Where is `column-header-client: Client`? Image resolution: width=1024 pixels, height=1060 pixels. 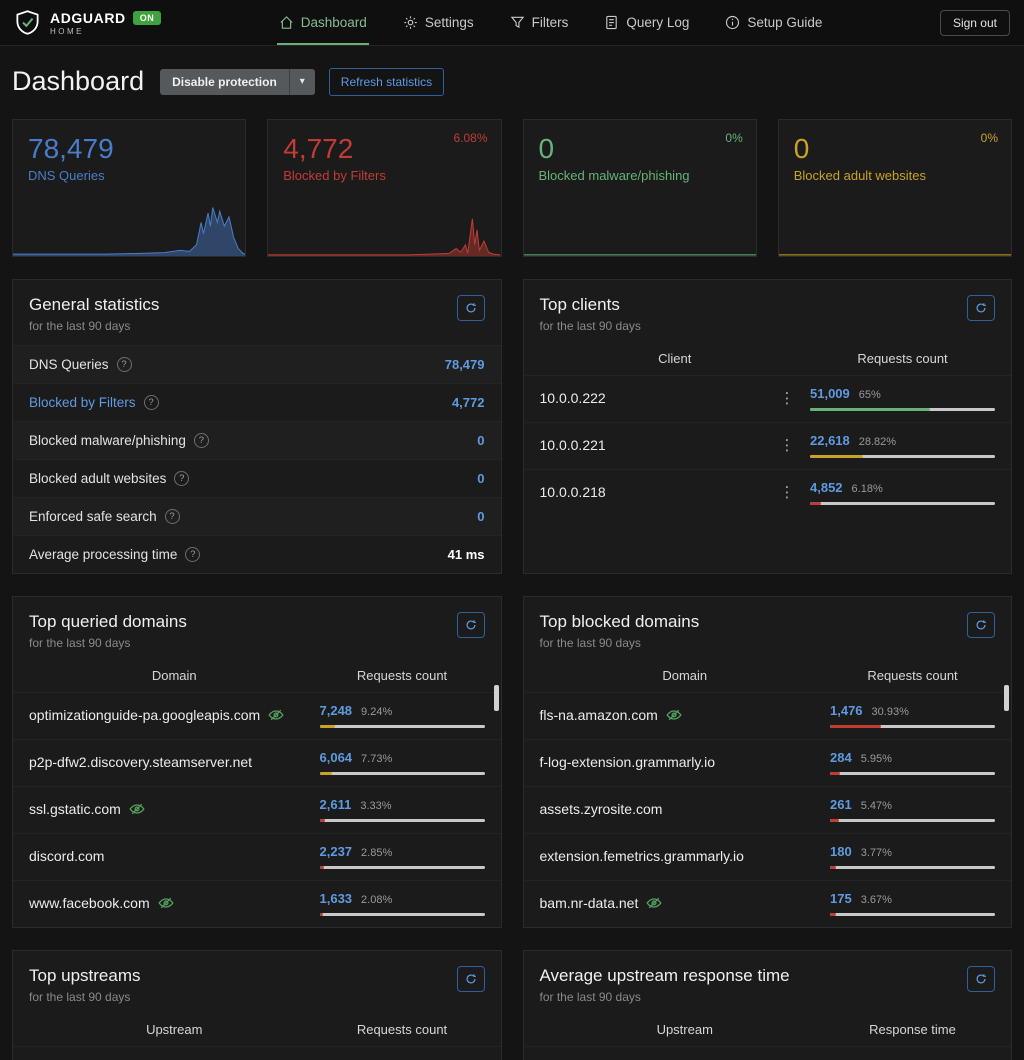
column-header-client: Client is located at coordinates (675, 358).